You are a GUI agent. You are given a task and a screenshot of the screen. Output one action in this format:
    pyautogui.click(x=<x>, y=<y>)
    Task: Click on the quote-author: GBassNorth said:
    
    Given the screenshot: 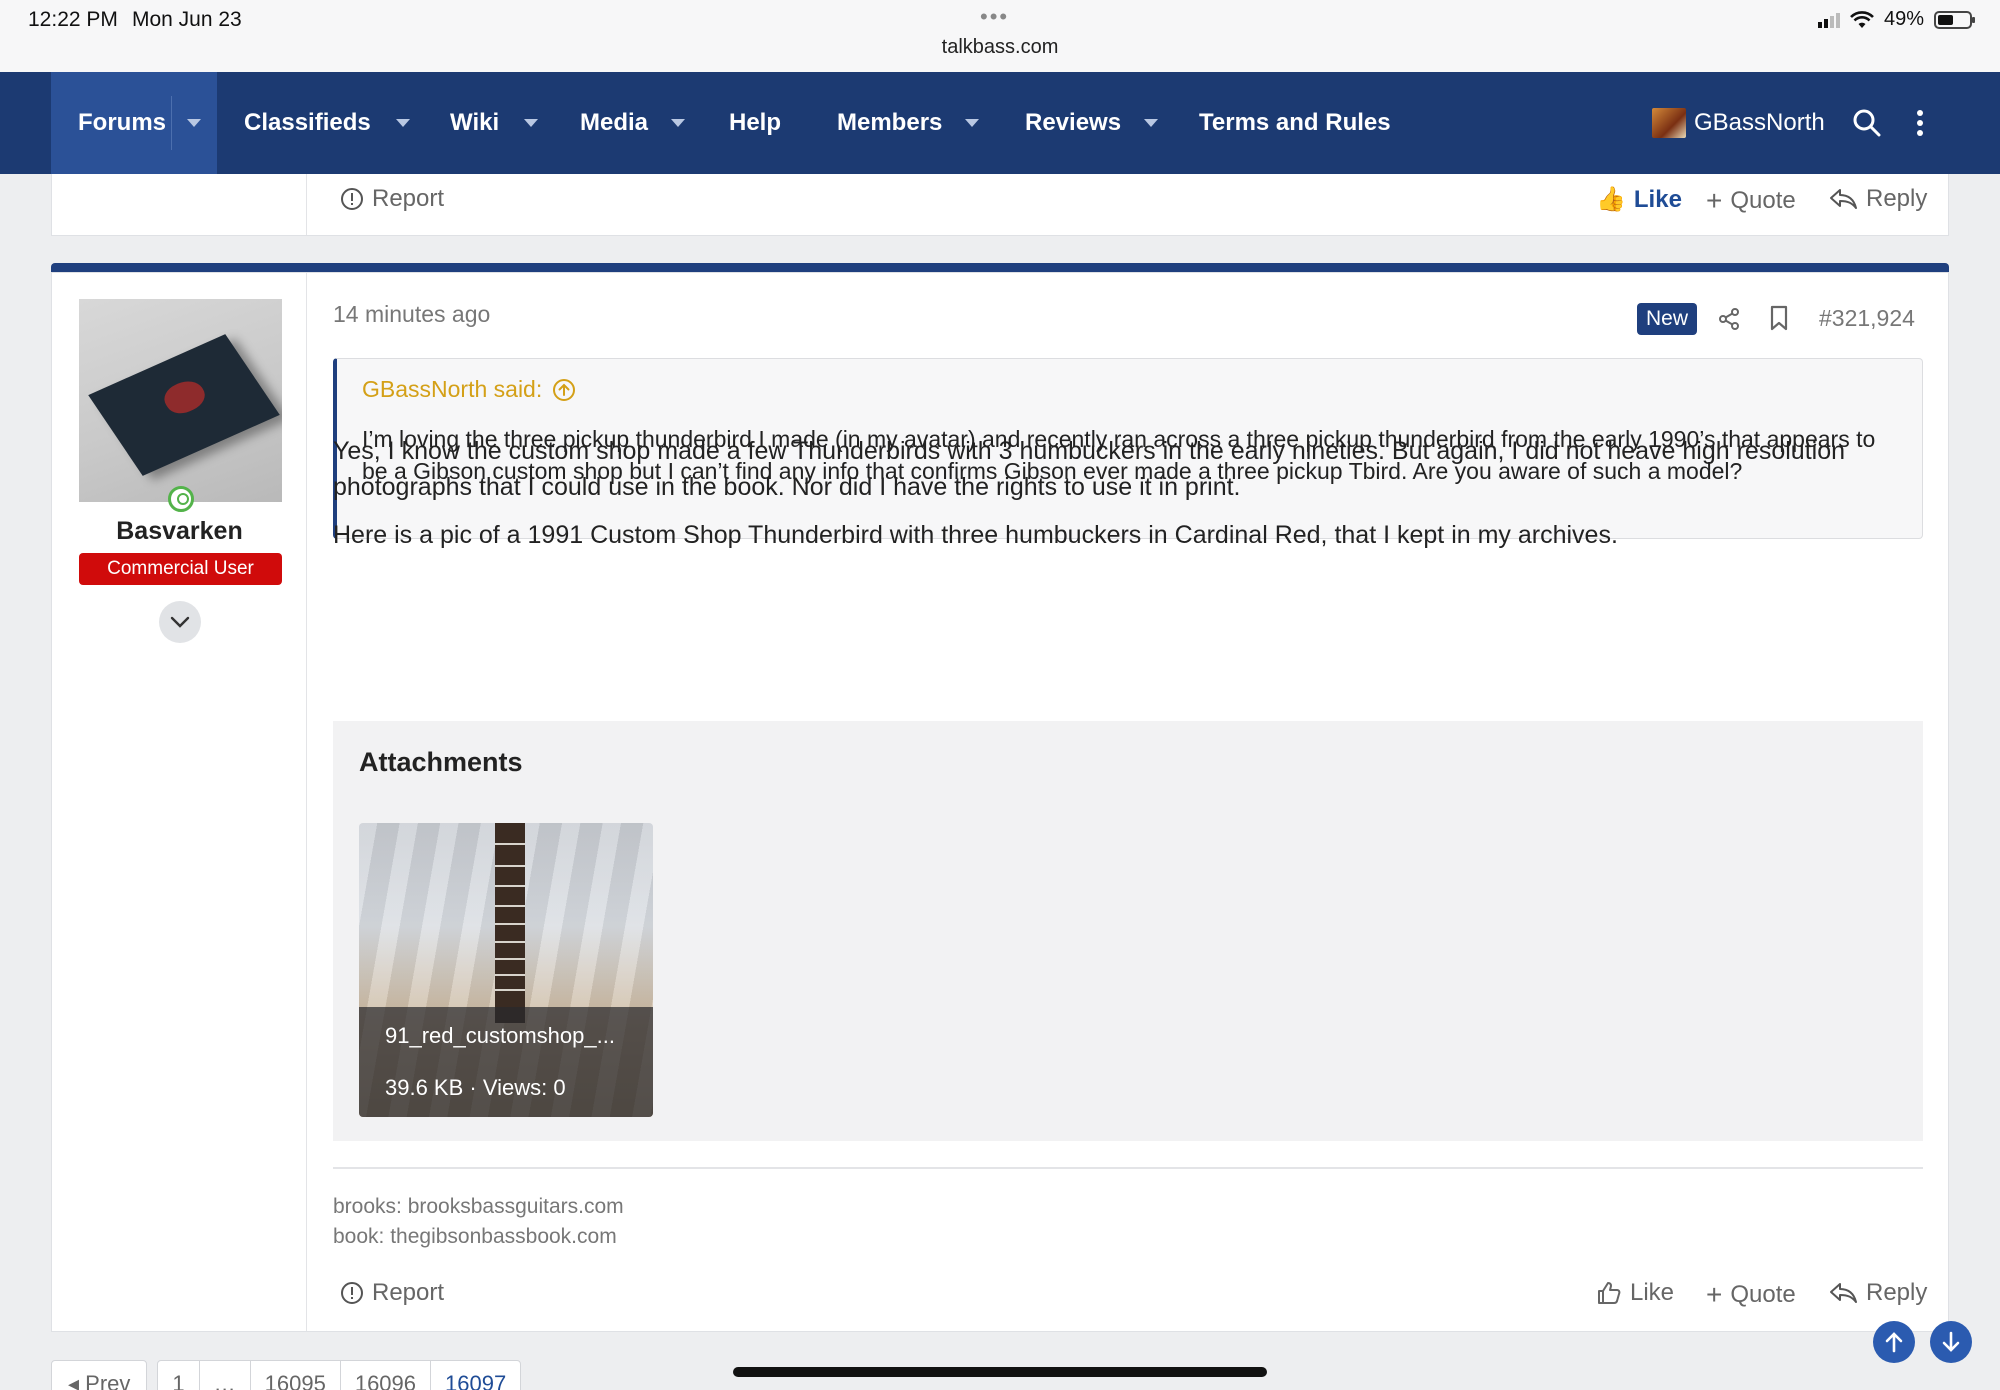 What is the action you would take?
    pyautogui.click(x=452, y=389)
    